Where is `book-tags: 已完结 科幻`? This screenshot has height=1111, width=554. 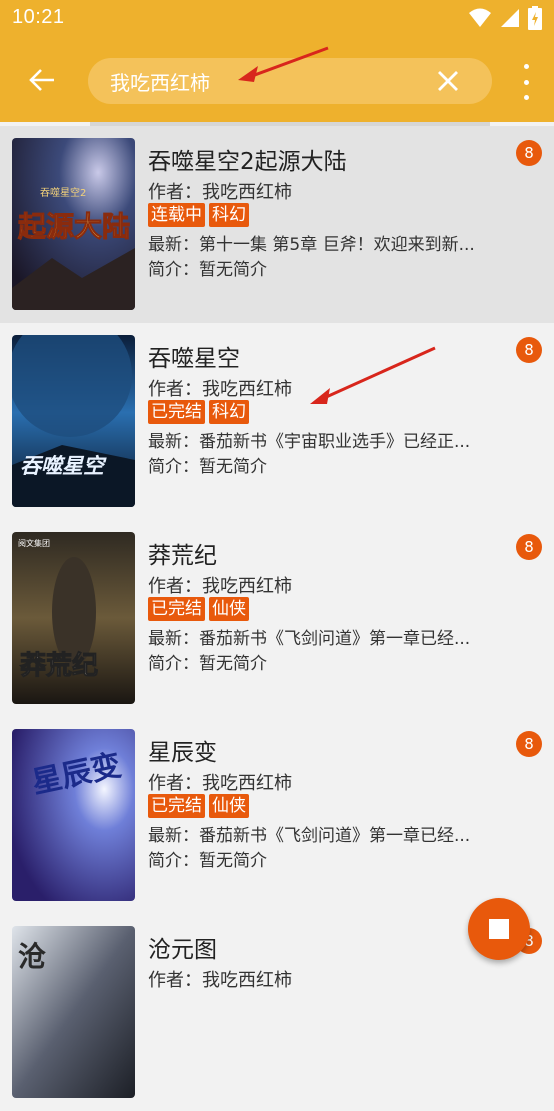
book-tags: 已完结 科幻 is located at coordinates (198, 412).